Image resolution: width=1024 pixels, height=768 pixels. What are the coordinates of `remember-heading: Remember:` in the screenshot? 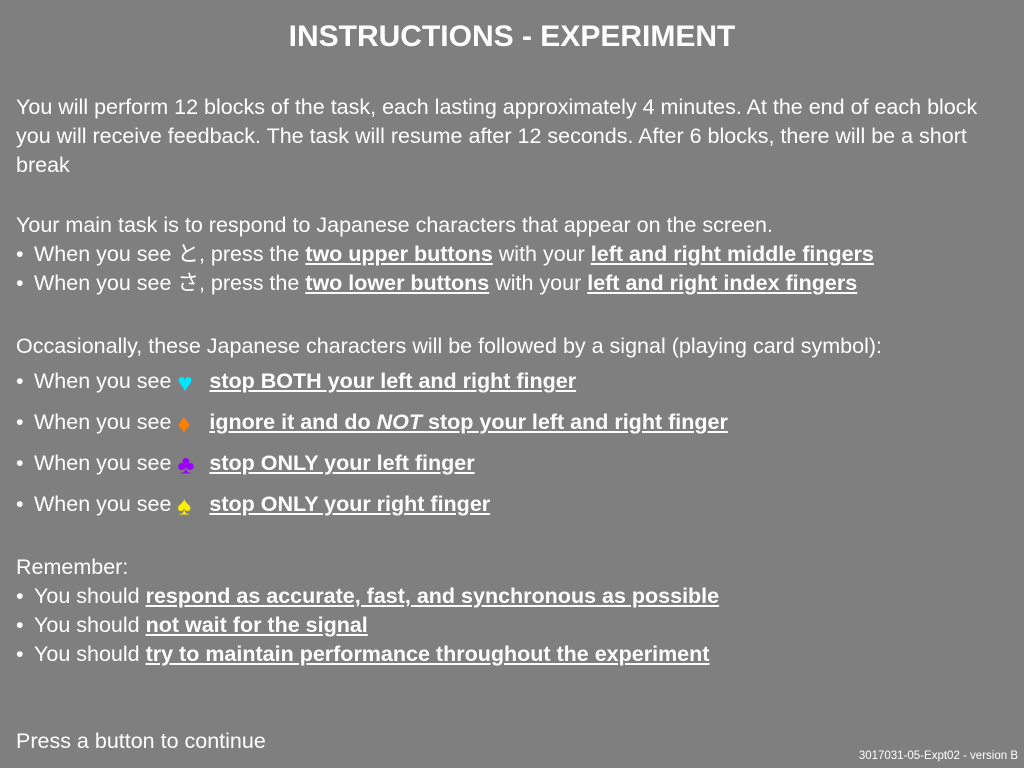 It's located at (72, 567).